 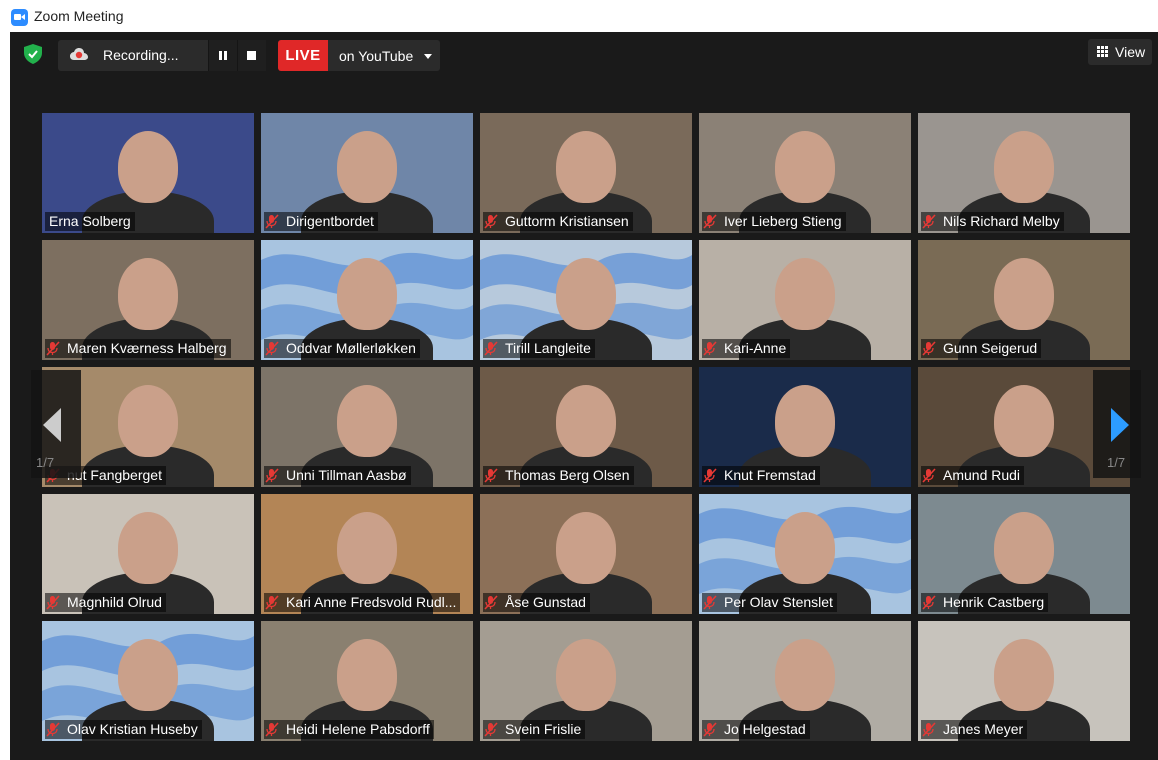 What do you see at coordinates (774, 221) in the screenshot?
I see `participant-name: Iver Lieberg Stieng` at bounding box center [774, 221].